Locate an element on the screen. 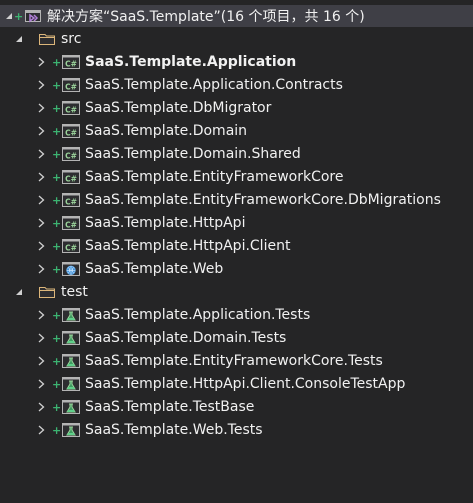 Image resolution: width=473 pixels, height=503 pixels. project-label: SaaS.Template.TestBase is located at coordinates (170, 407).